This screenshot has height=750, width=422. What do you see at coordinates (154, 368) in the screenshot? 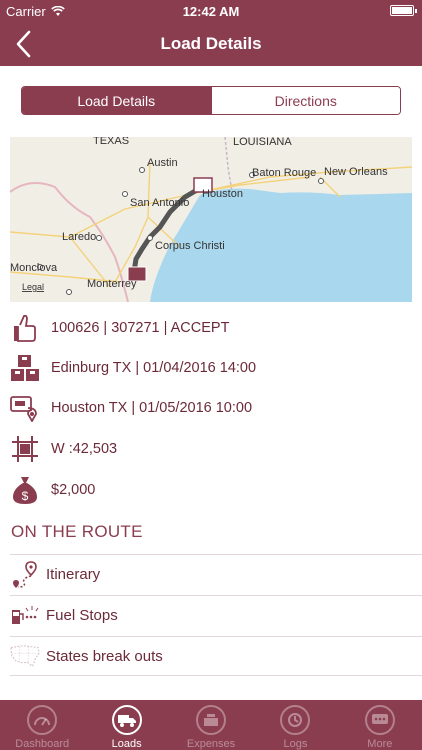
I see `pickup-text: Edinburg TX | 01/04/2016 14:00` at bounding box center [154, 368].